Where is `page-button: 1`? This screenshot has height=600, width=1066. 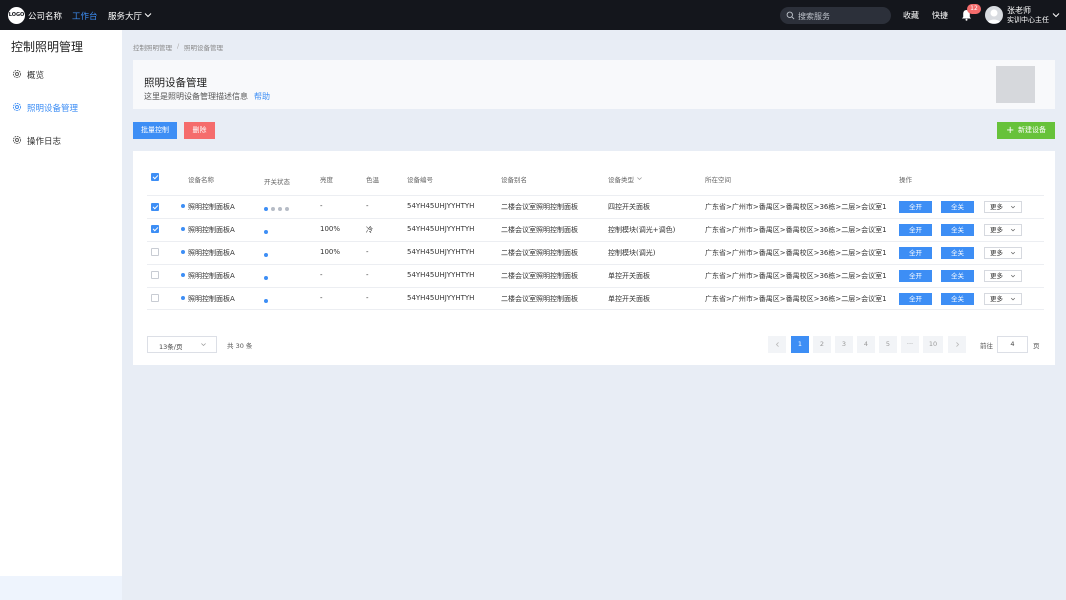
page-button: 1 is located at coordinates (800, 344).